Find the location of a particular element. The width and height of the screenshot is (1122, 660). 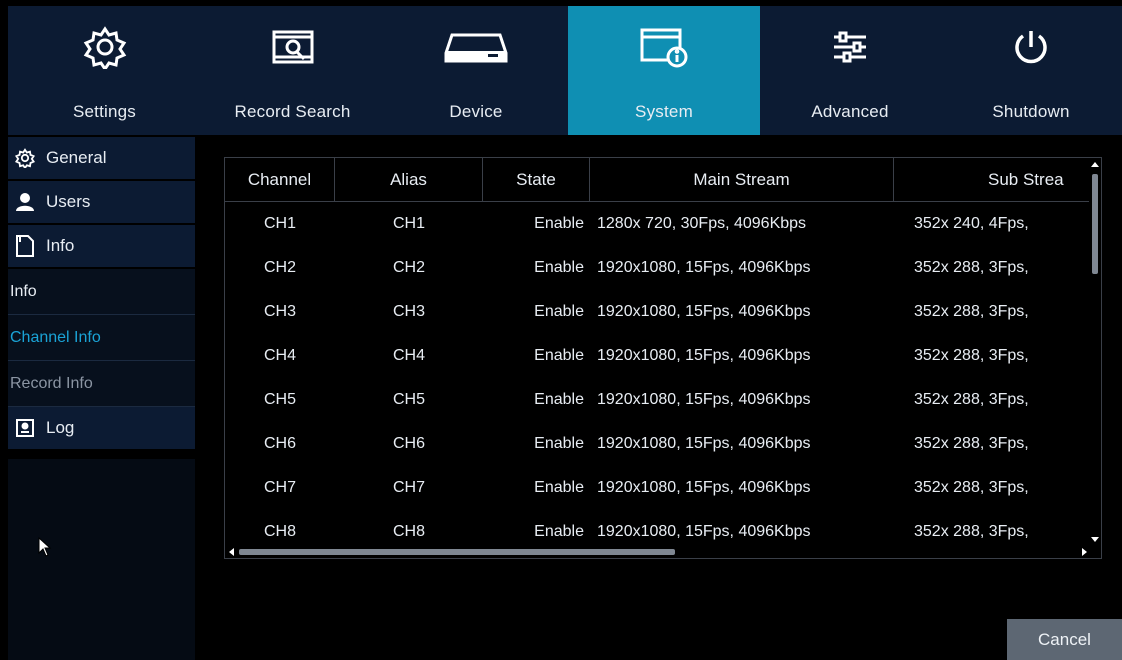

column-header-alias: Alias is located at coordinates (409, 180).